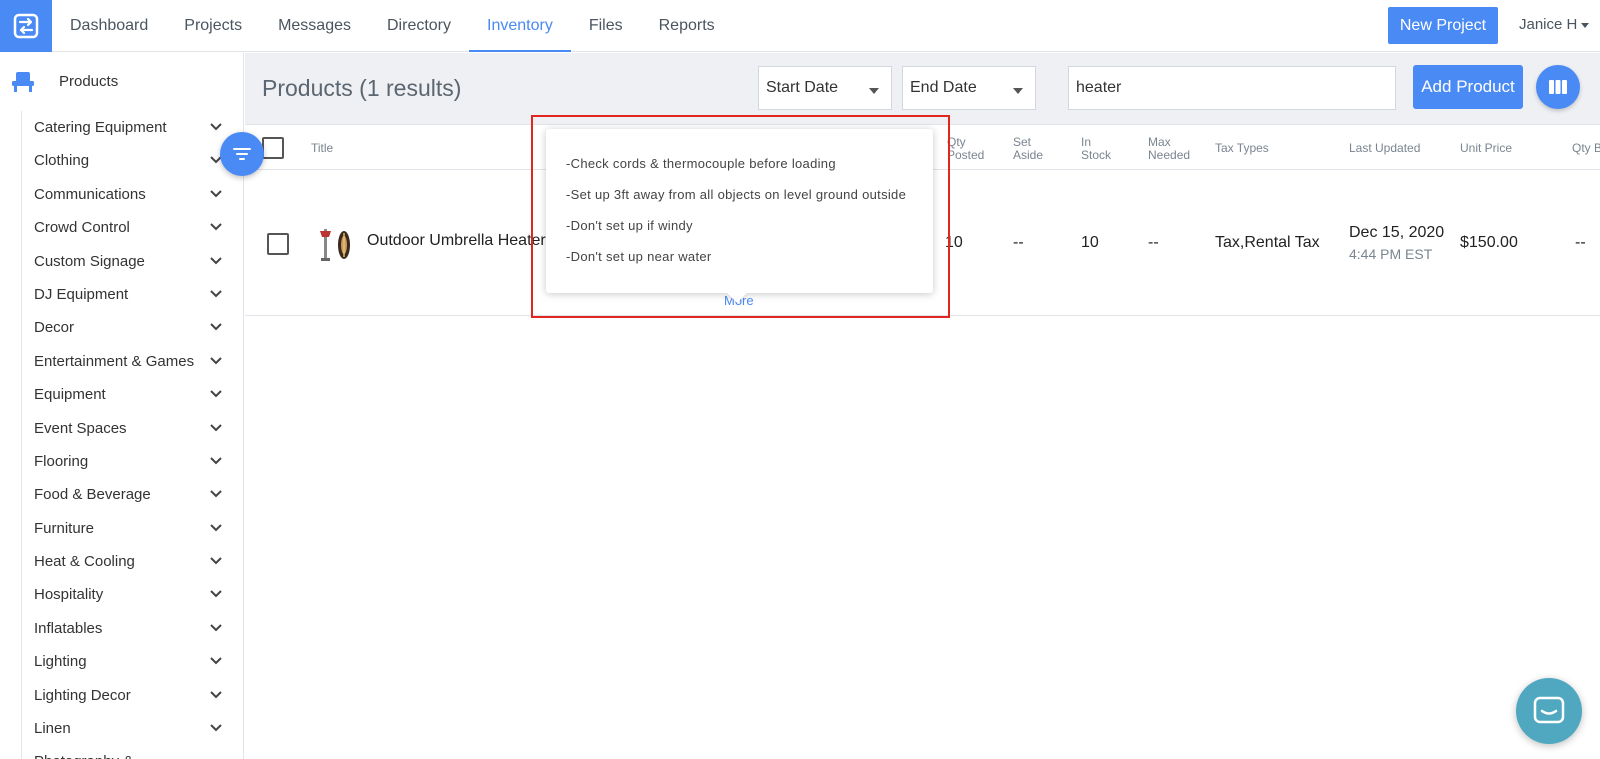  I want to click on sidebar-category-item: Event Spaces, so click(132, 428).